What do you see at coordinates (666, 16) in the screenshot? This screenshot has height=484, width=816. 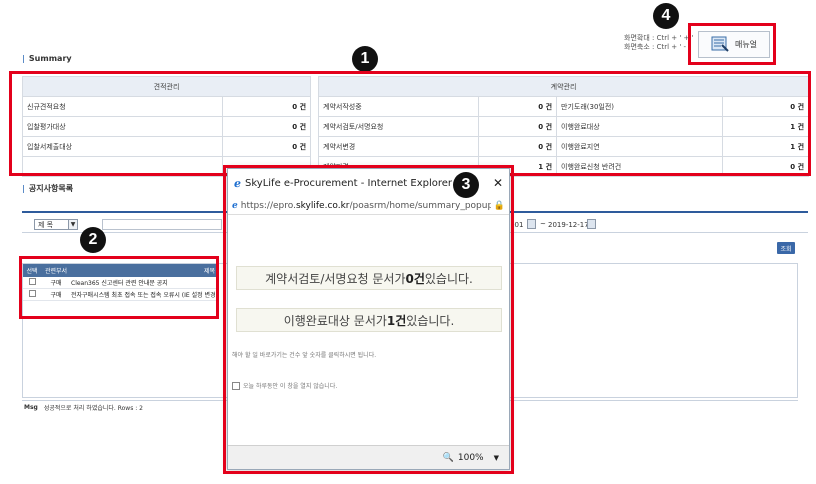 I see `badge-4: 4` at bounding box center [666, 16].